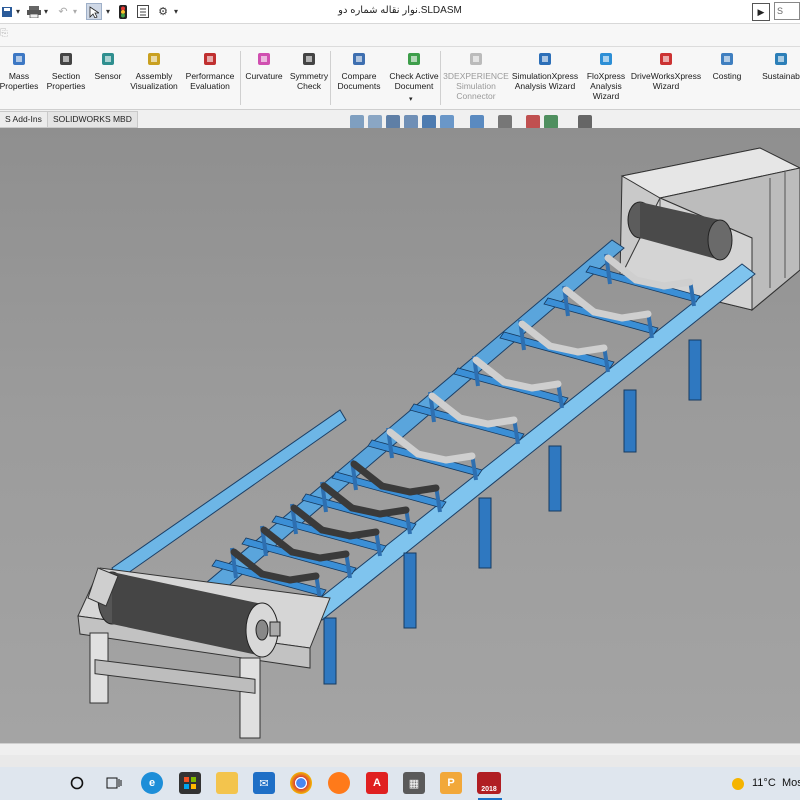 The image size is (800, 800). I want to click on ribbon-button-8: Check Active Document, so click(414, 70).